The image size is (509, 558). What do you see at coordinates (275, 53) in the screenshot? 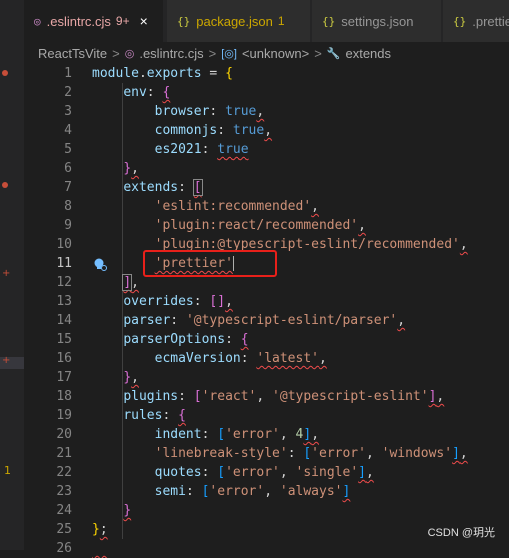
I see `breadcrumb-symbol: <unknown>` at bounding box center [275, 53].